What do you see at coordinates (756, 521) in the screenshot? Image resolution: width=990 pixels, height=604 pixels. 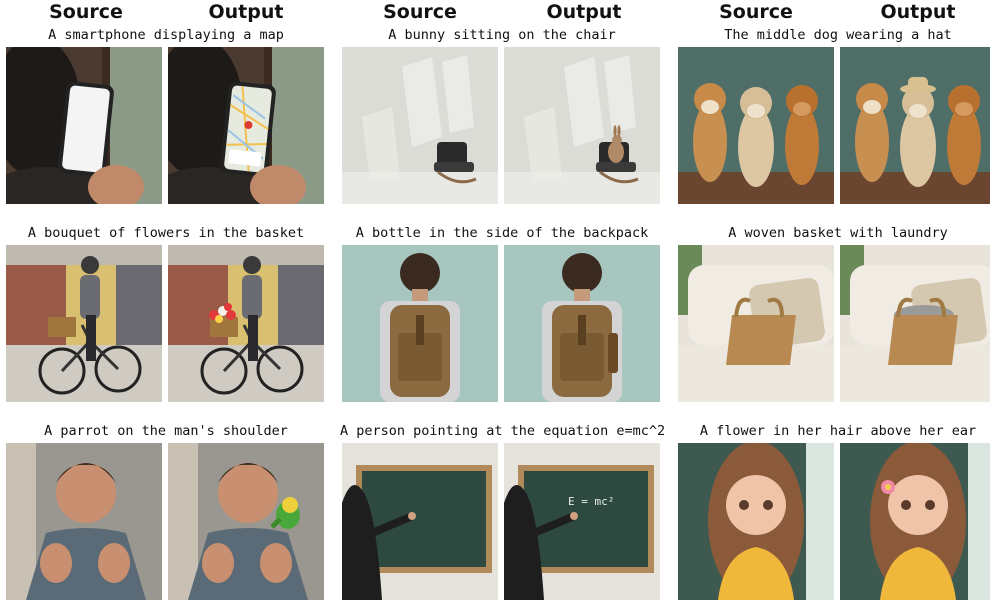 I see `image-girl-source` at bounding box center [756, 521].